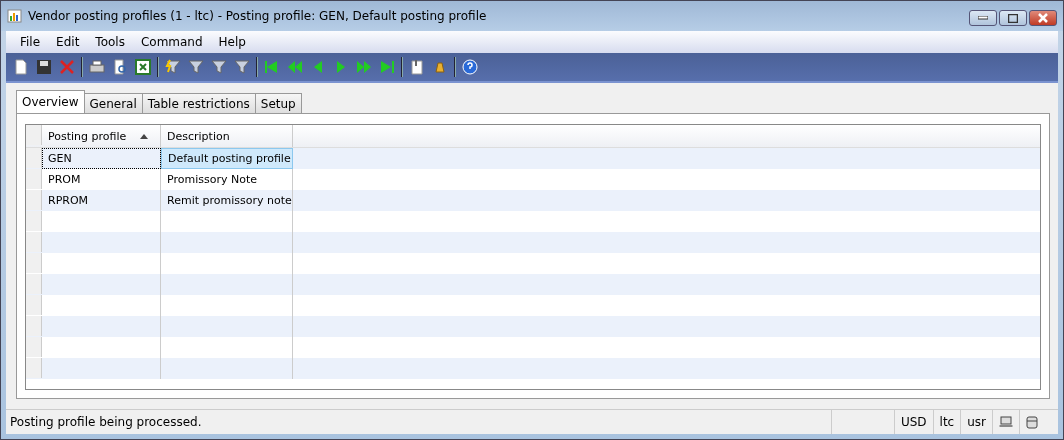 Image resolution: width=1064 pixels, height=440 pixels. I want to click on status-field: USD, so click(913, 422).